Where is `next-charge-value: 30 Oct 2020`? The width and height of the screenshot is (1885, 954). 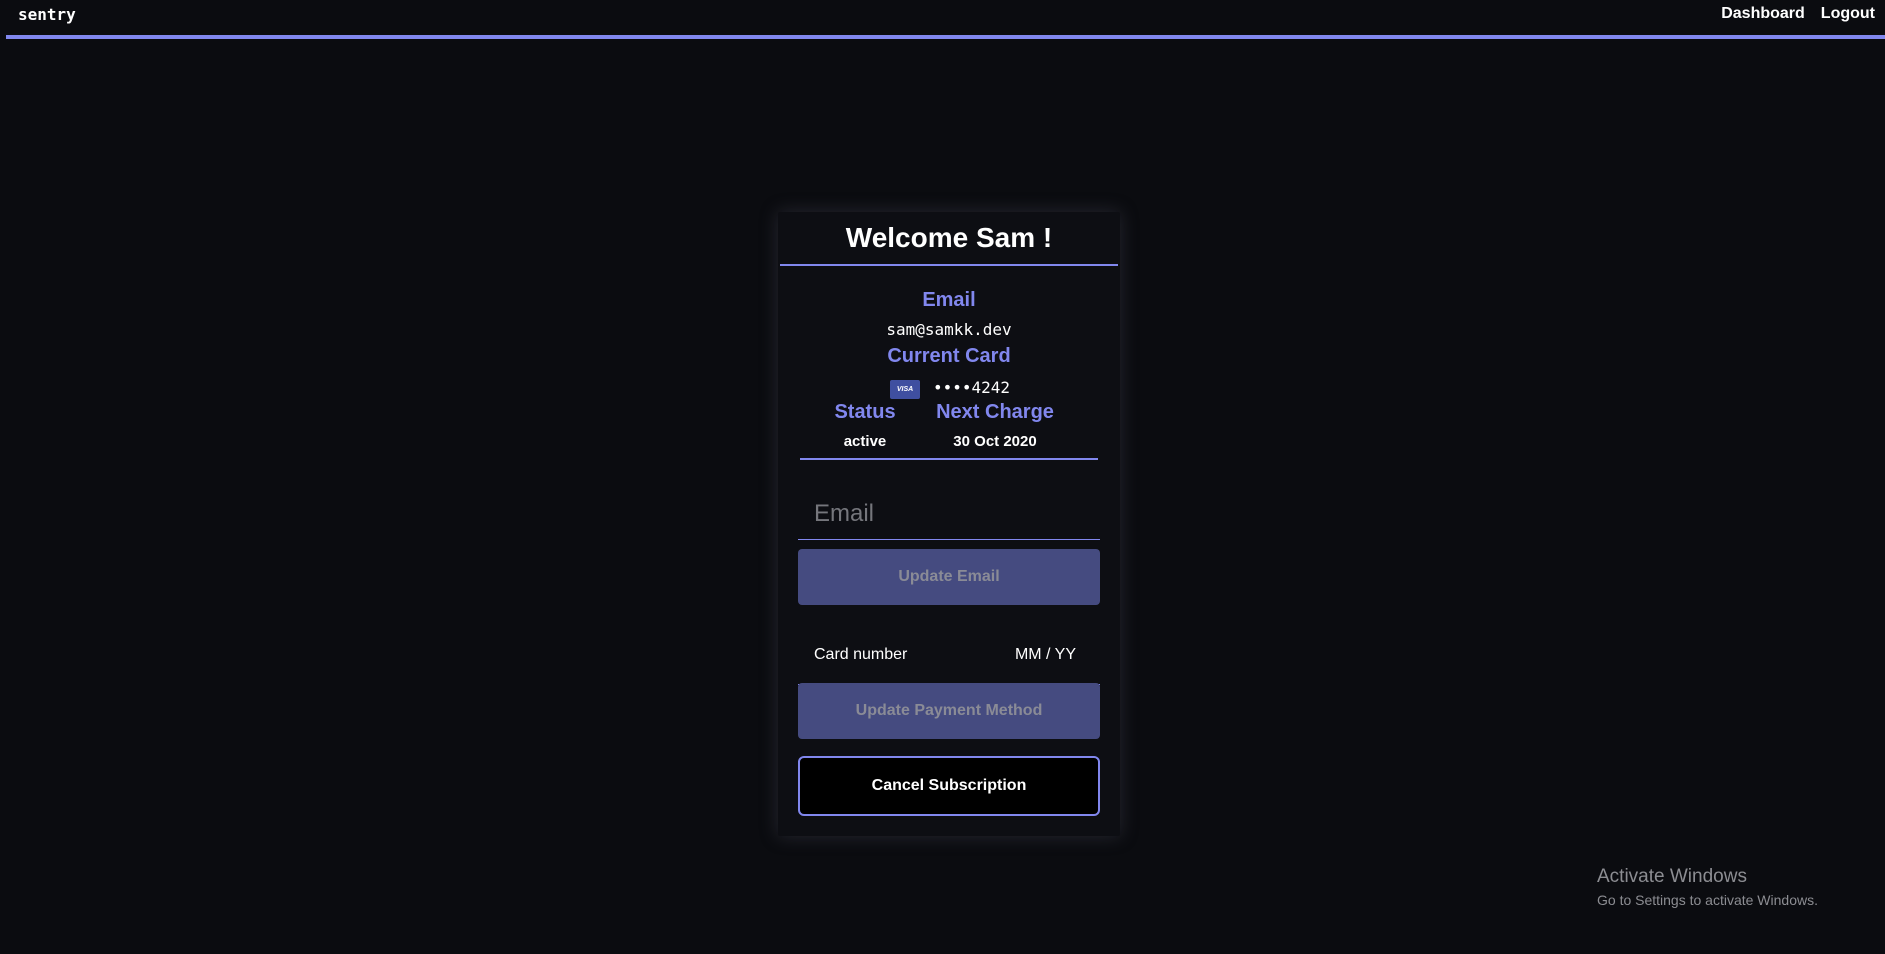 next-charge-value: 30 Oct 2020 is located at coordinates (995, 441).